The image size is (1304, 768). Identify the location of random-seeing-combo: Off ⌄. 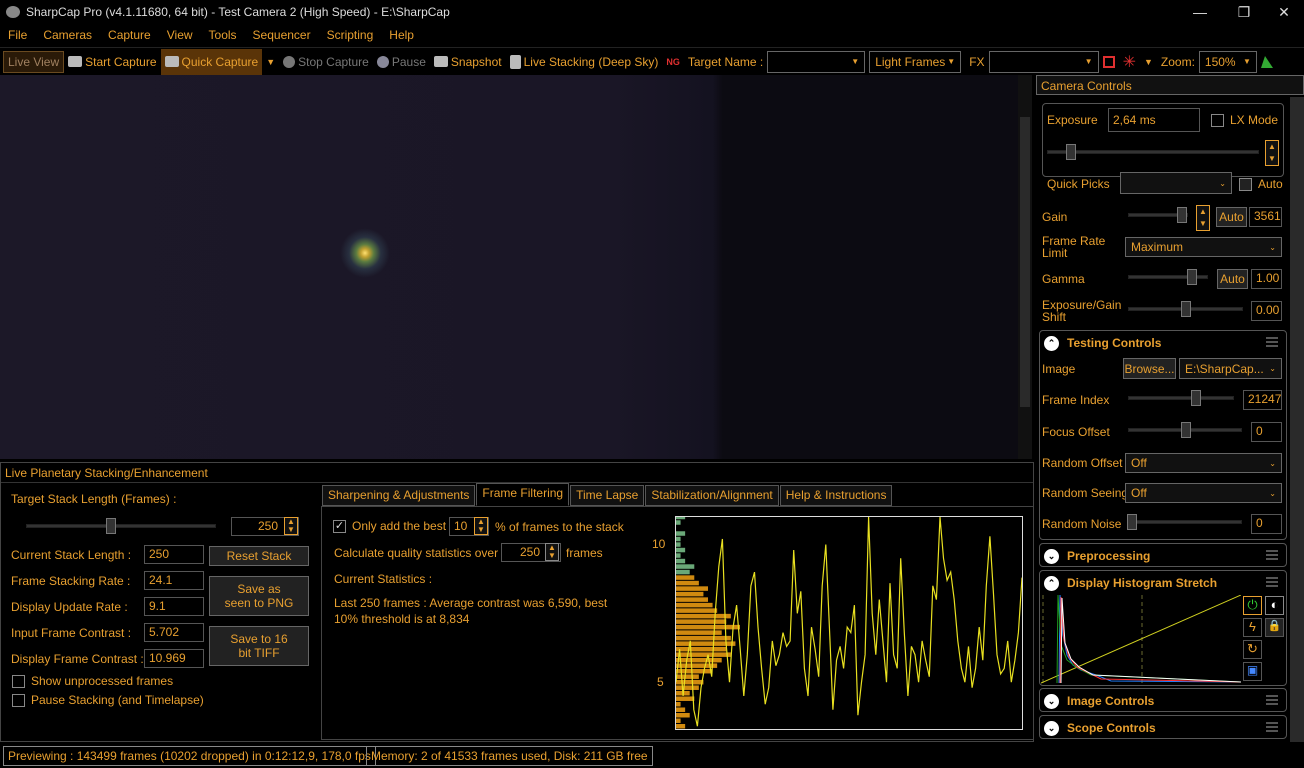
(1203, 493).